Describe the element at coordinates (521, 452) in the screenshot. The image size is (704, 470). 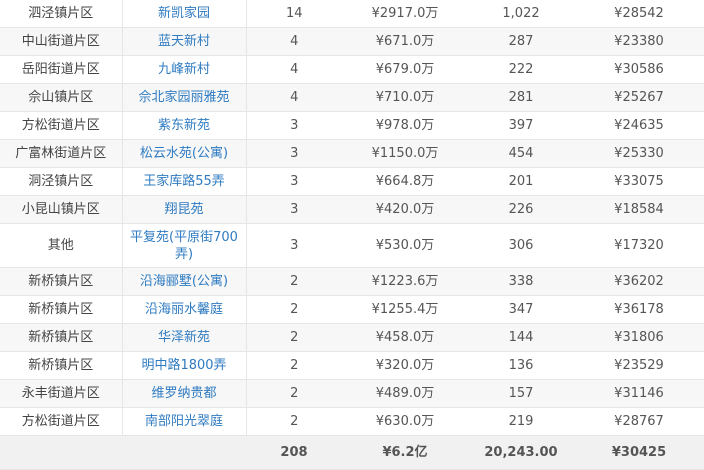
I see `totals-area: 20,243.00` at that location.